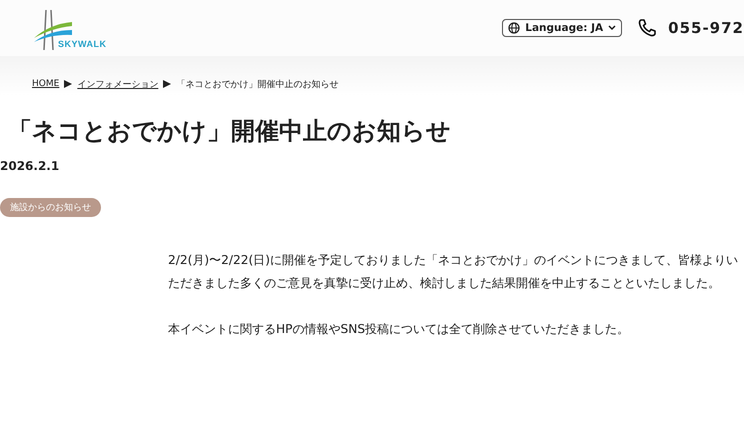 The image size is (744, 435). Describe the element at coordinates (706, 28) in the screenshot. I see `phone-number: 055-972` at that location.